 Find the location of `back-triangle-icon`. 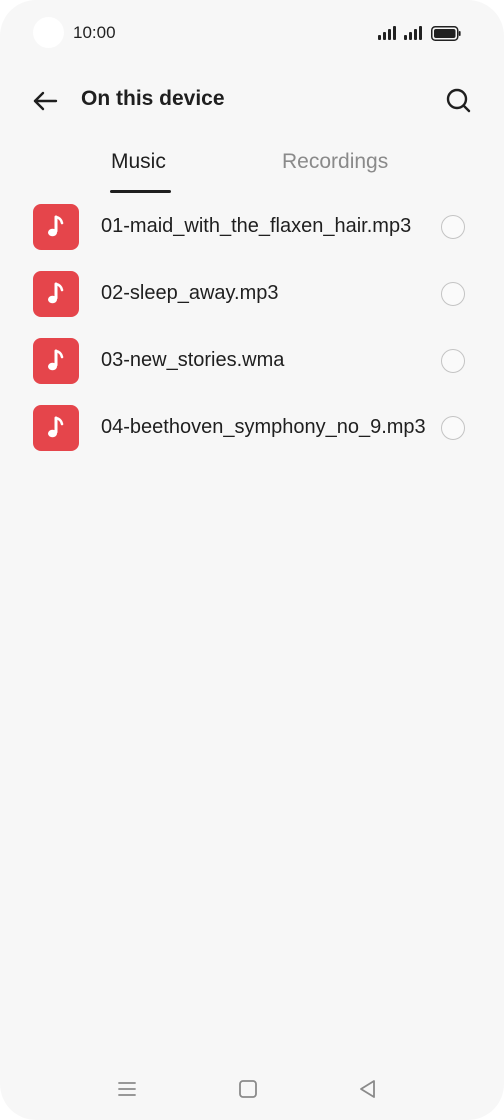

back-triangle-icon is located at coordinates (368, 1089).